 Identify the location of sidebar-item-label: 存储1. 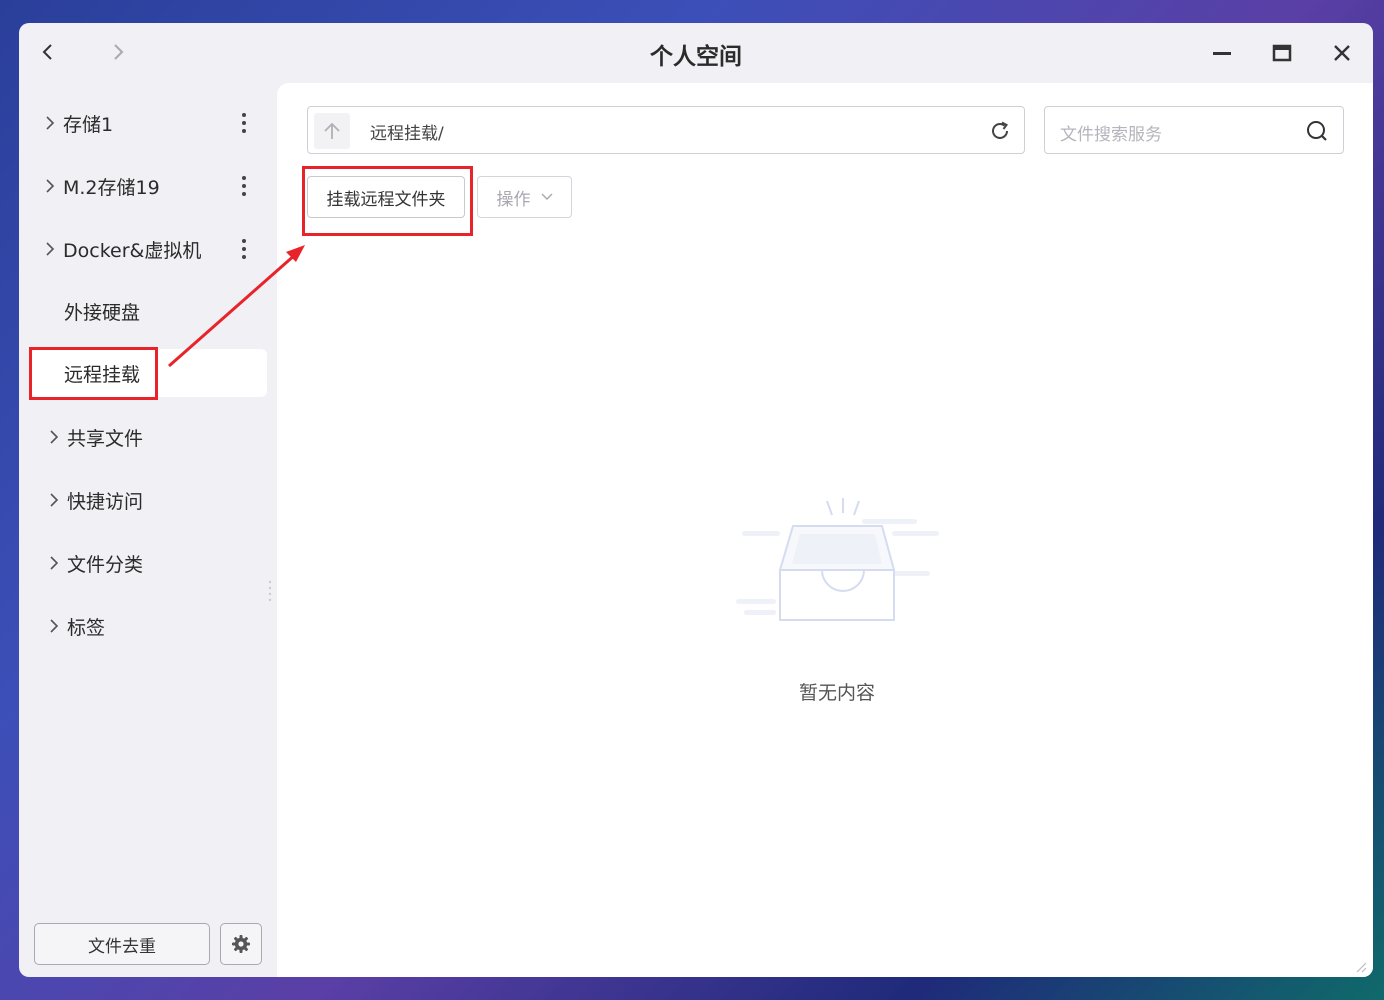
(88, 124).